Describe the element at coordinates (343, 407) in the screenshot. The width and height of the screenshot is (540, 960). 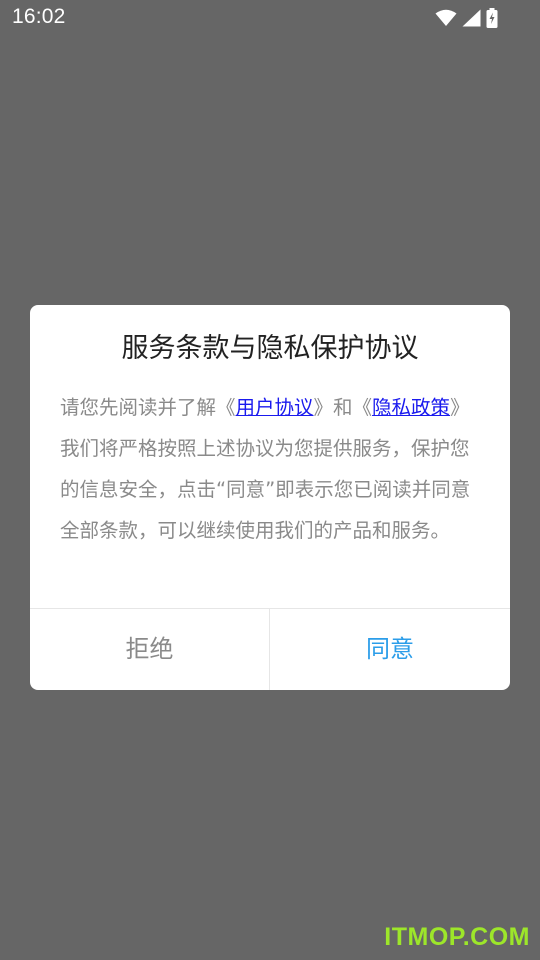
I see `body-middle: 》和《` at that location.